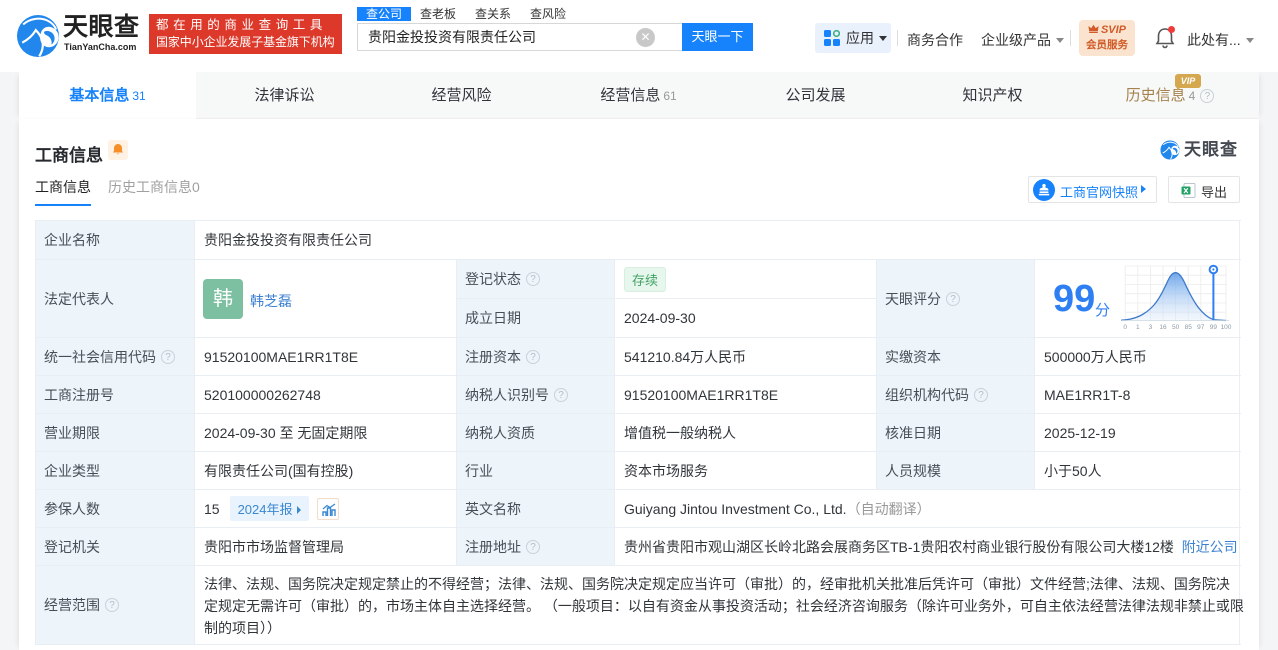 This screenshot has height=650, width=1278. I want to click on svg-text: 85, so click(1189, 327).